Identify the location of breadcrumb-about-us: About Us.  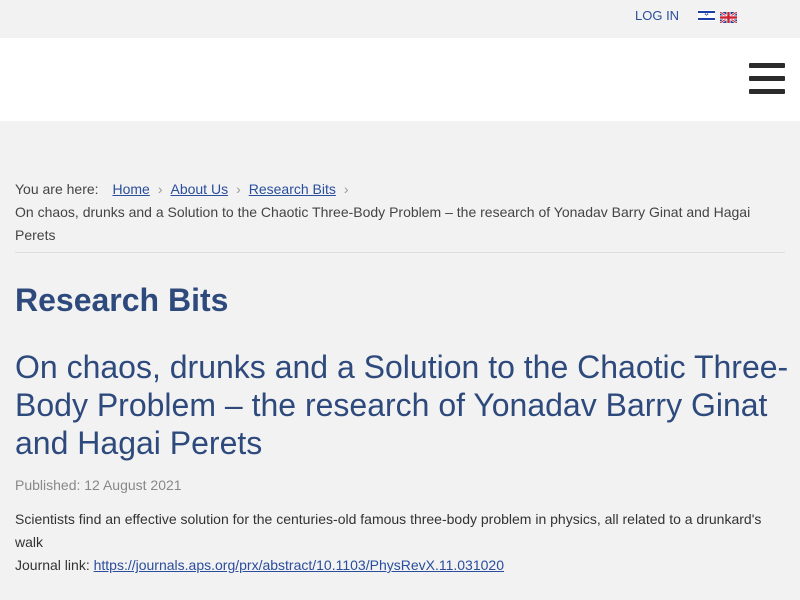
(199, 189).